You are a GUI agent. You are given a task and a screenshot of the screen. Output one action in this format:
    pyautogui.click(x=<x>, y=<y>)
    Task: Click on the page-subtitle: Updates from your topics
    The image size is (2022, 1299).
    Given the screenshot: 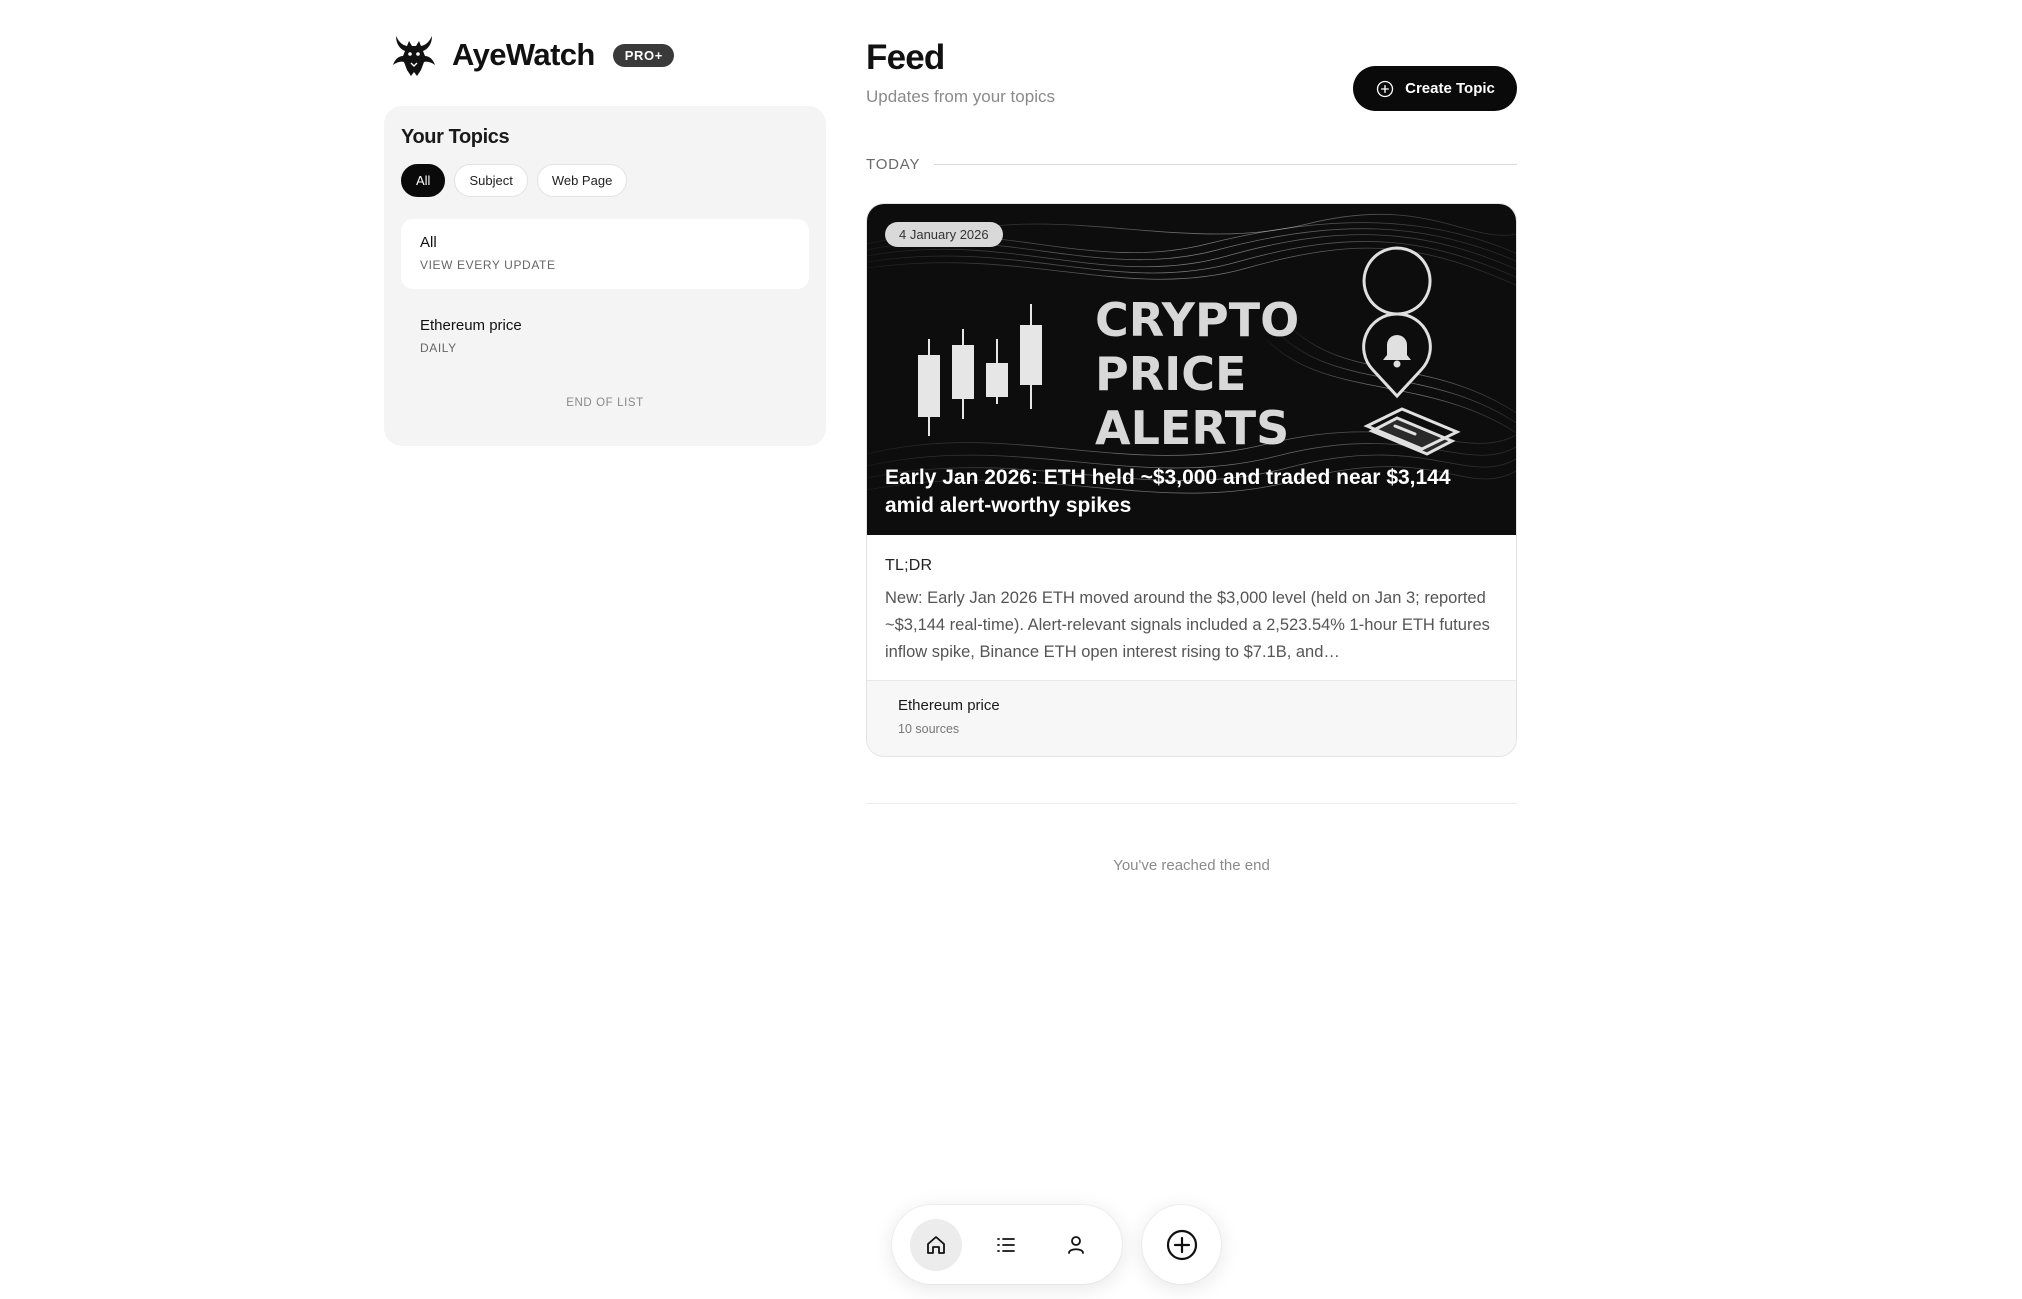 What is the action you would take?
    pyautogui.click(x=960, y=96)
    